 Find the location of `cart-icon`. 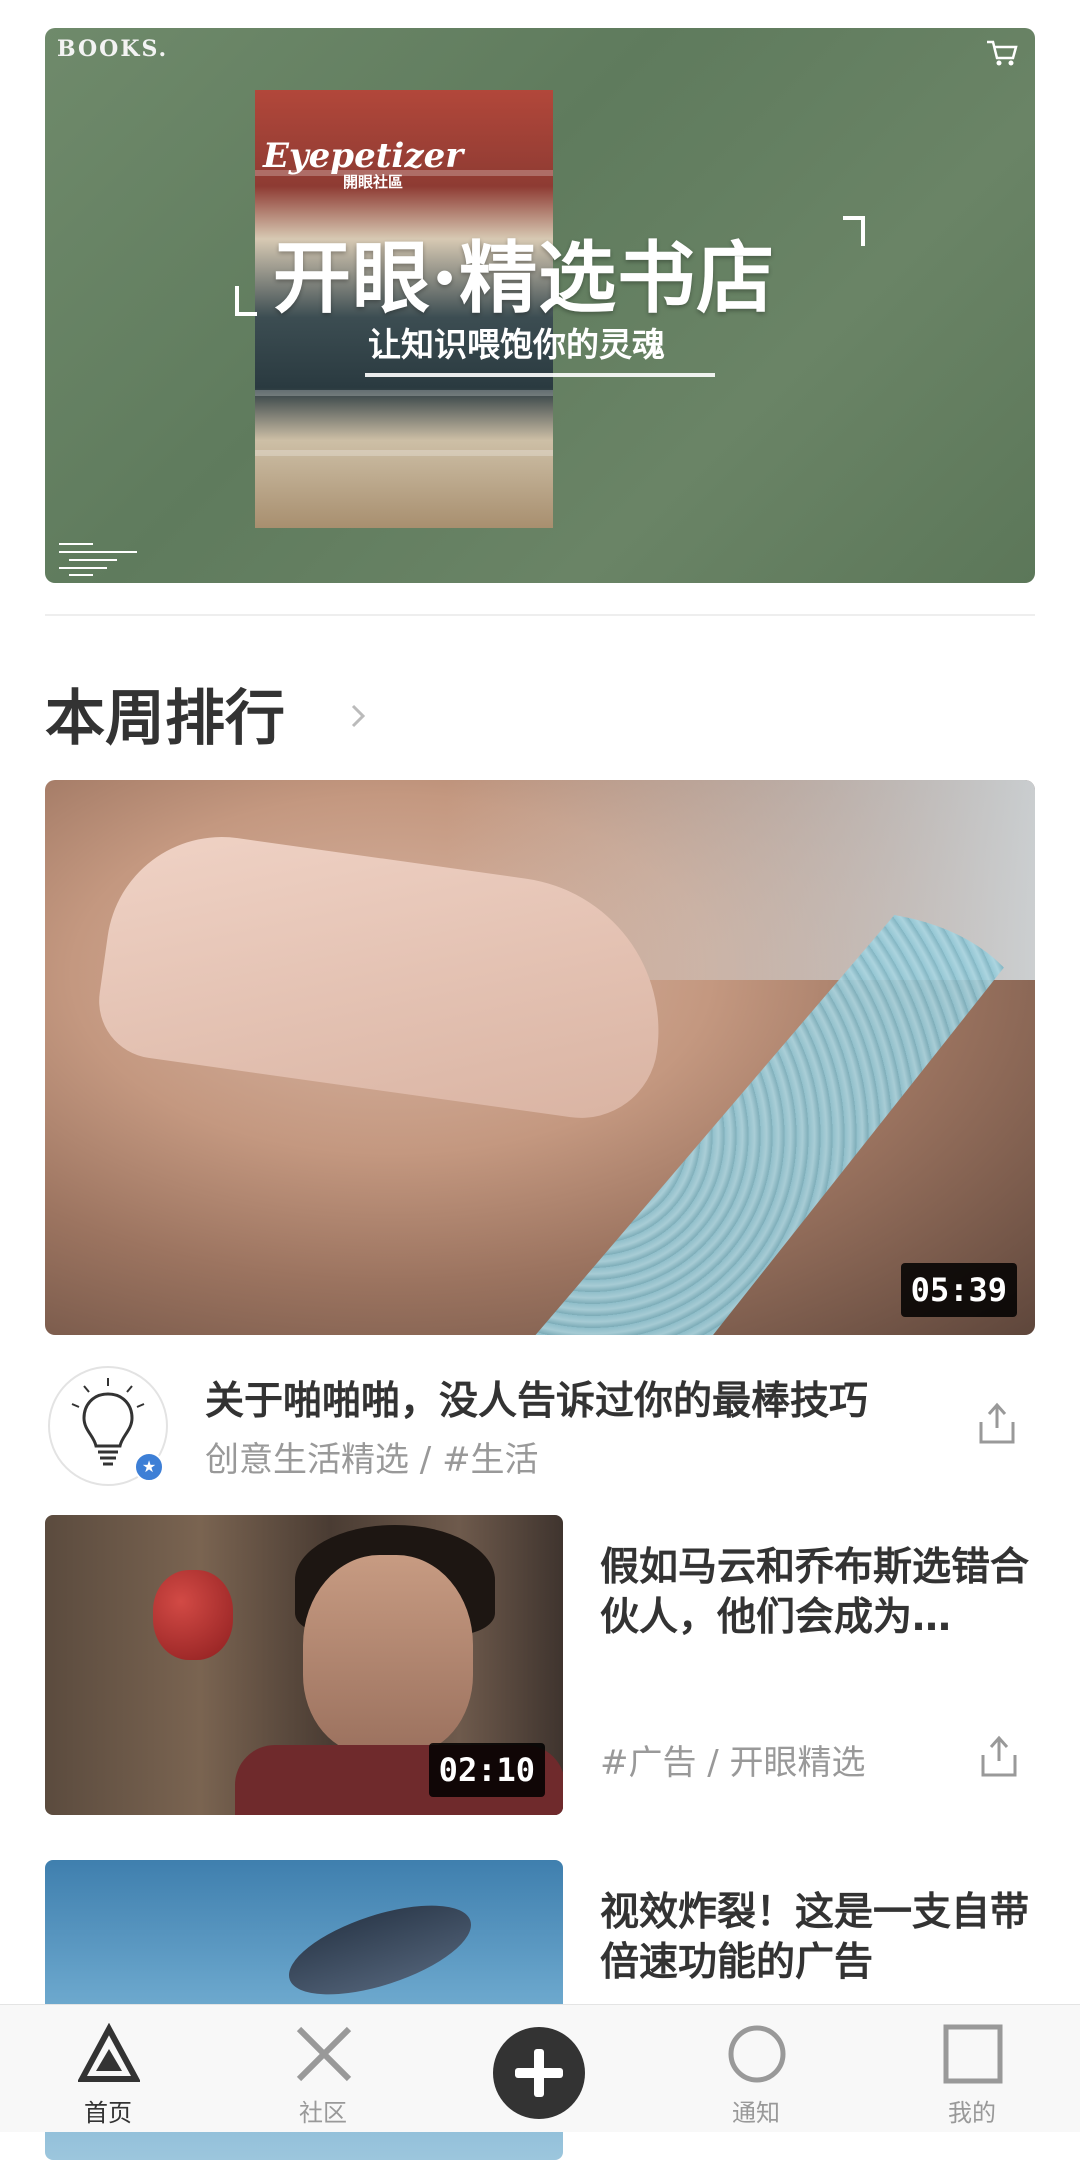

cart-icon is located at coordinates (1002, 53).